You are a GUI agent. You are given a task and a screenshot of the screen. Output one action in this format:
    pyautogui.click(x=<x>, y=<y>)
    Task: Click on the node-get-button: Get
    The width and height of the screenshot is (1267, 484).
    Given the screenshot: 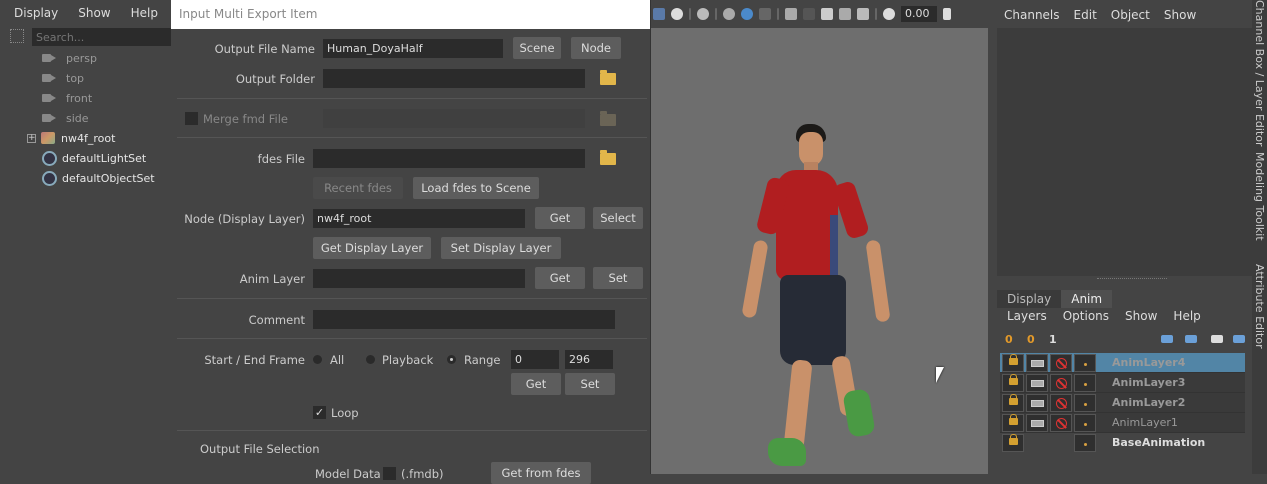 What is the action you would take?
    pyautogui.click(x=560, y=218)
    